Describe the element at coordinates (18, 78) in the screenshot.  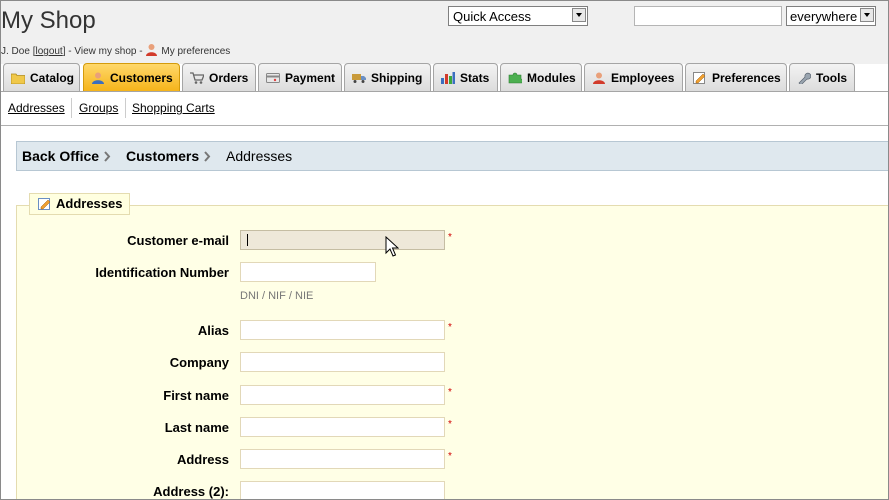
I see `folder-icon` at that location.